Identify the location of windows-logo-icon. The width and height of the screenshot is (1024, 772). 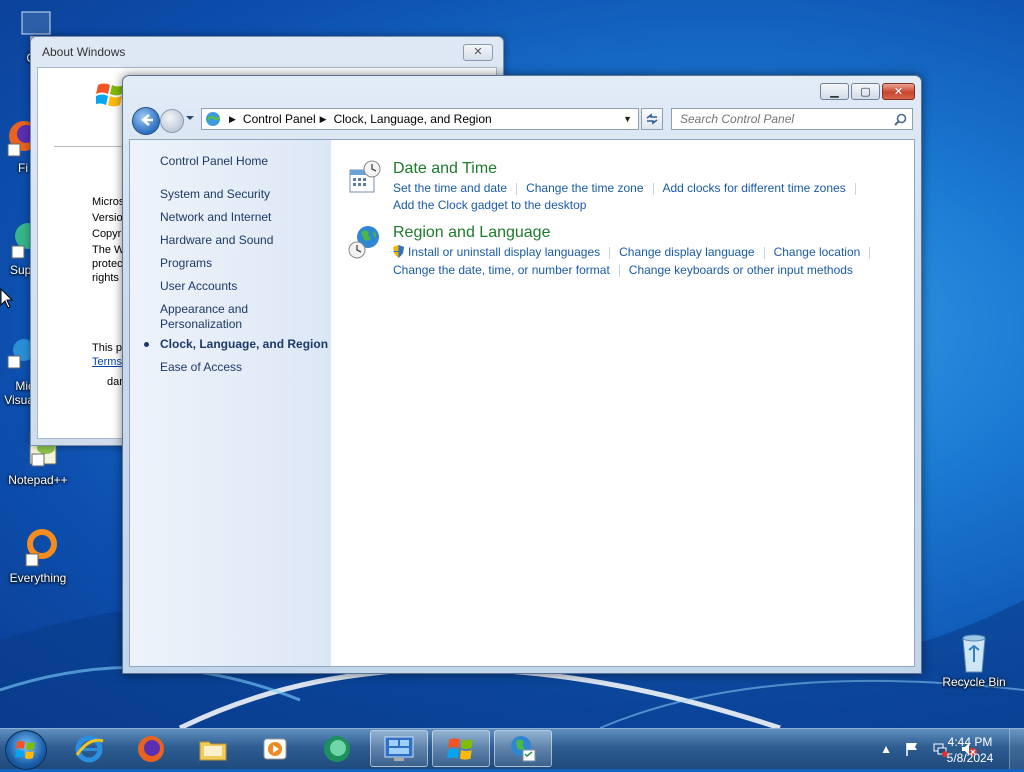
(460, 748).